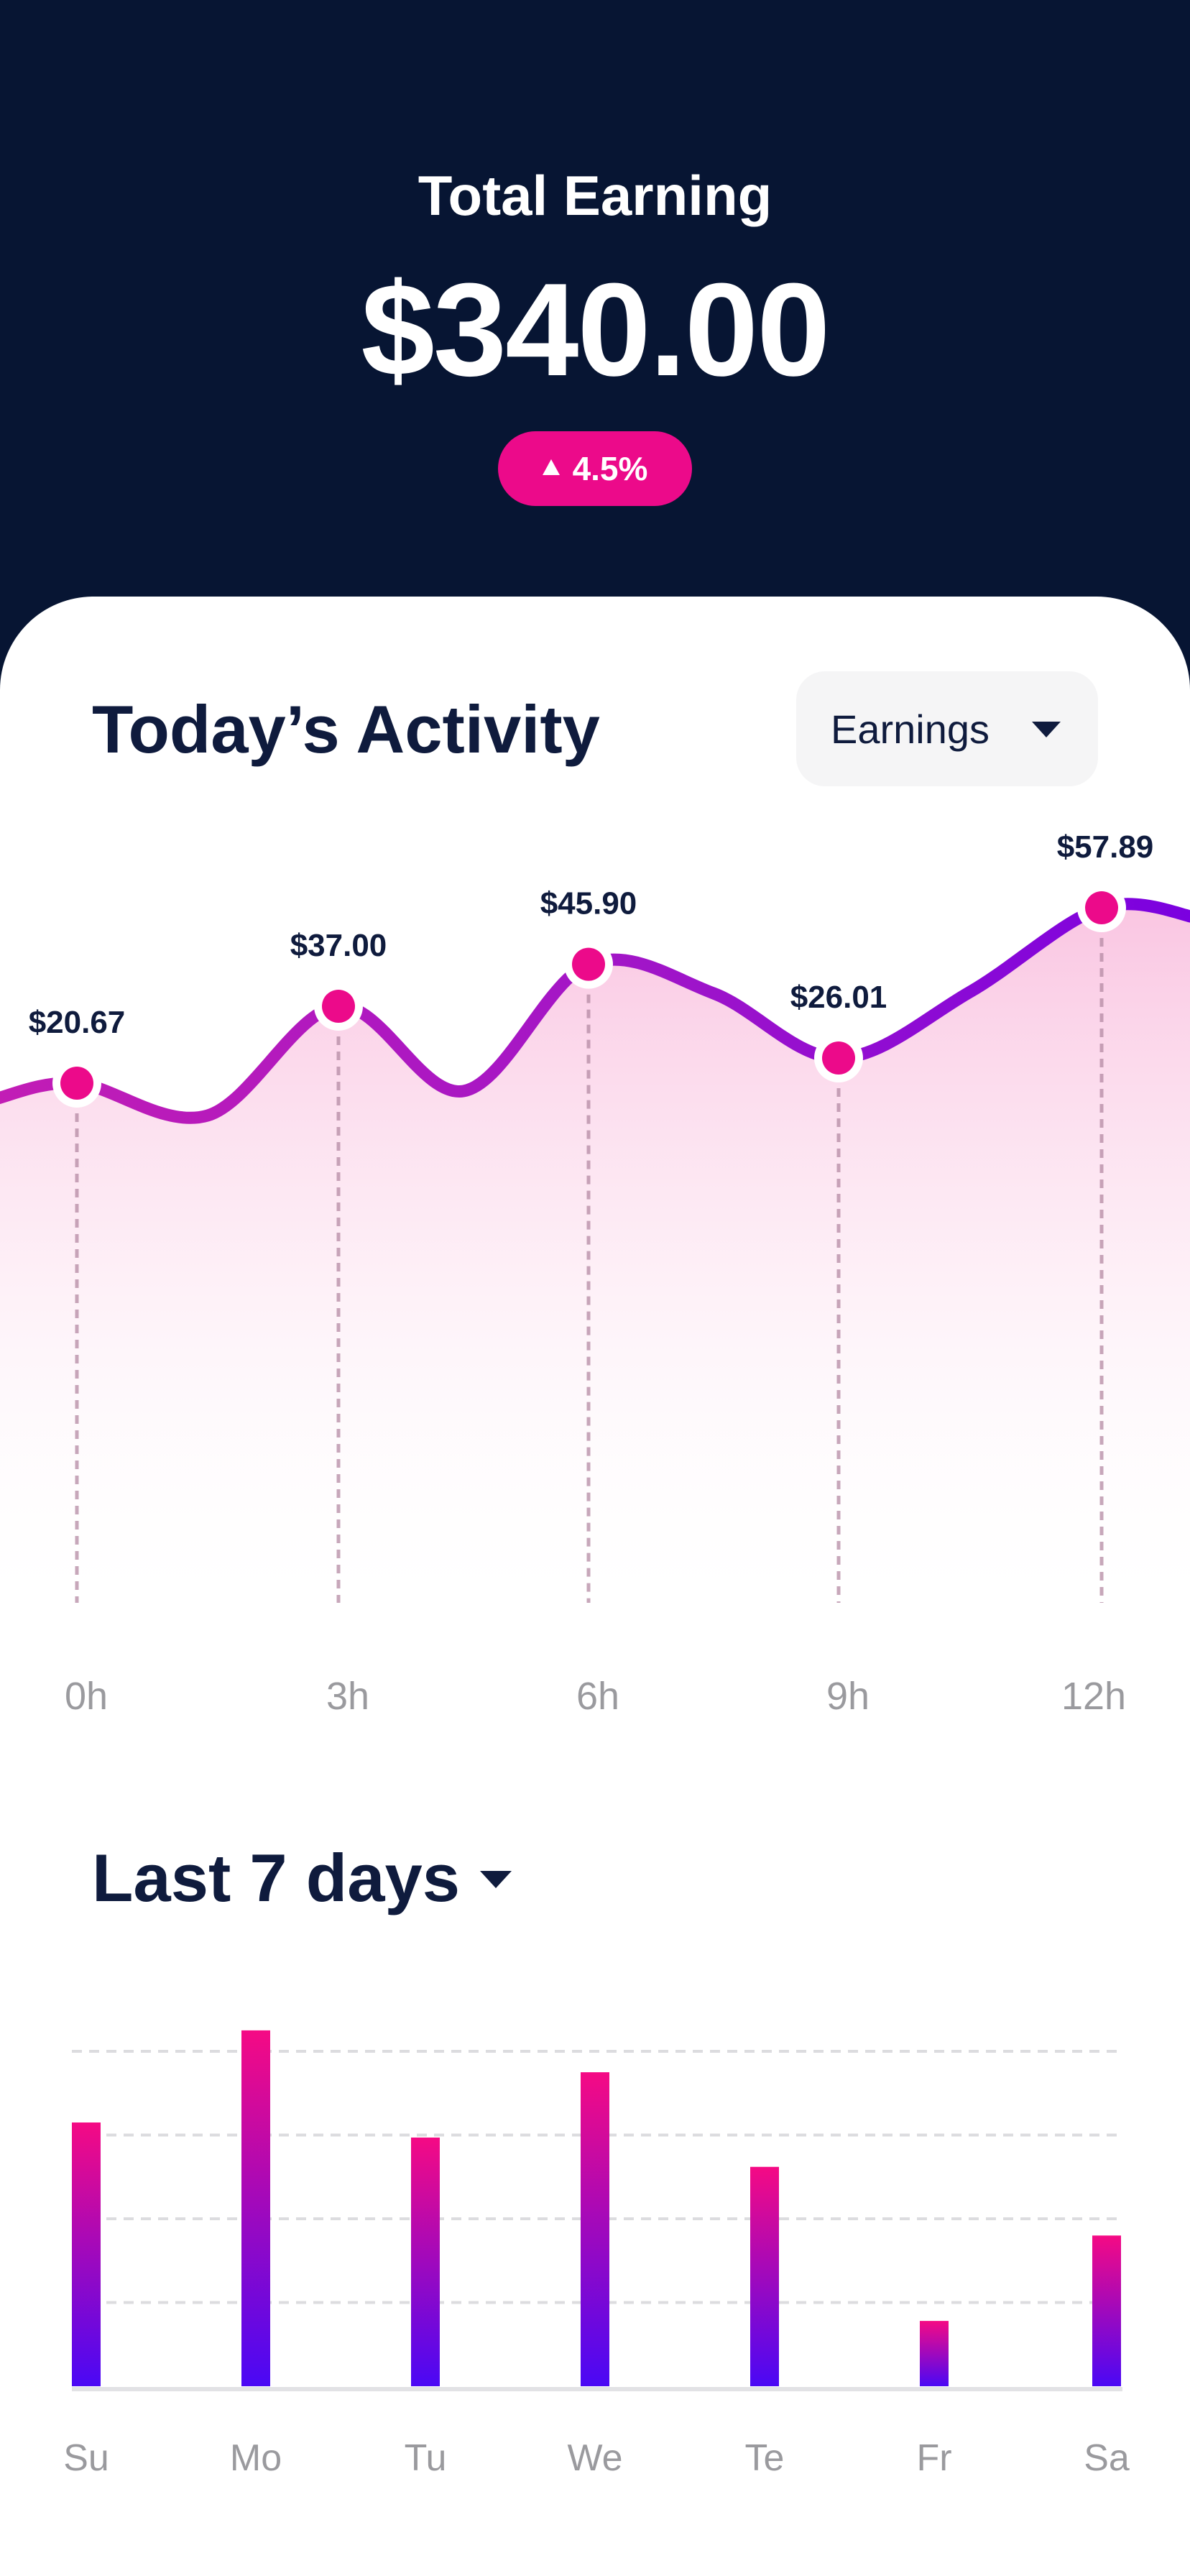 This screenshot has width=1190, height=2576. Describe the element at coordinates (934, 2353) in the screenshot. I see `bar-fr` at that location.